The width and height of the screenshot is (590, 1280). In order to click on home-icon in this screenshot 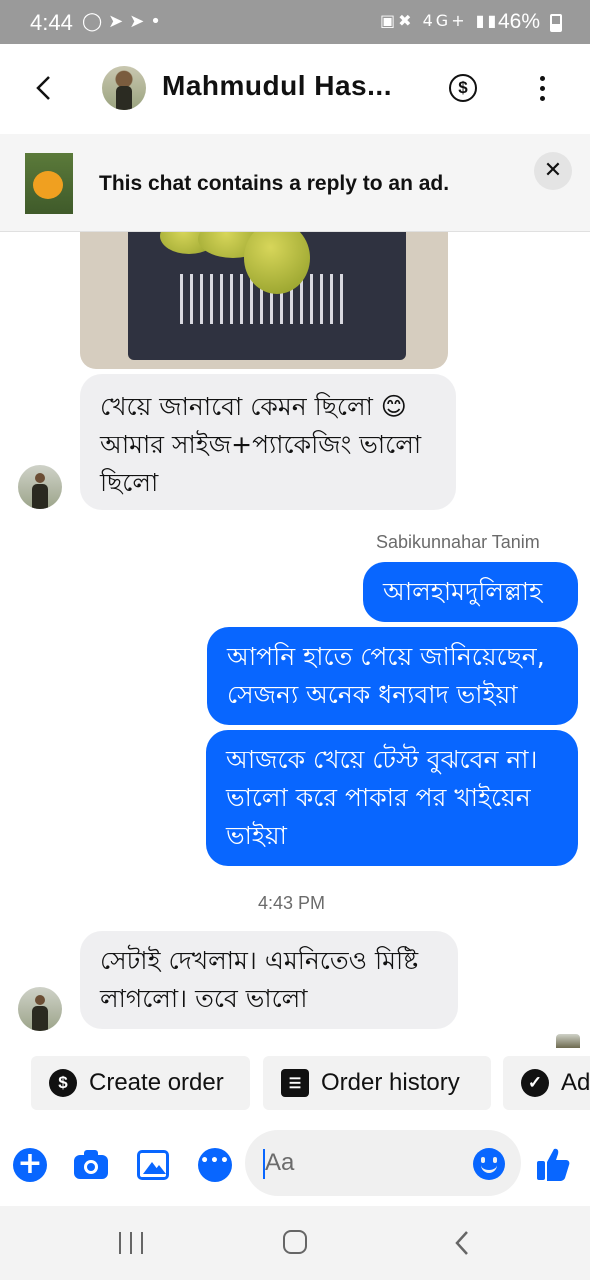, I will do `click(295, 1242)`.